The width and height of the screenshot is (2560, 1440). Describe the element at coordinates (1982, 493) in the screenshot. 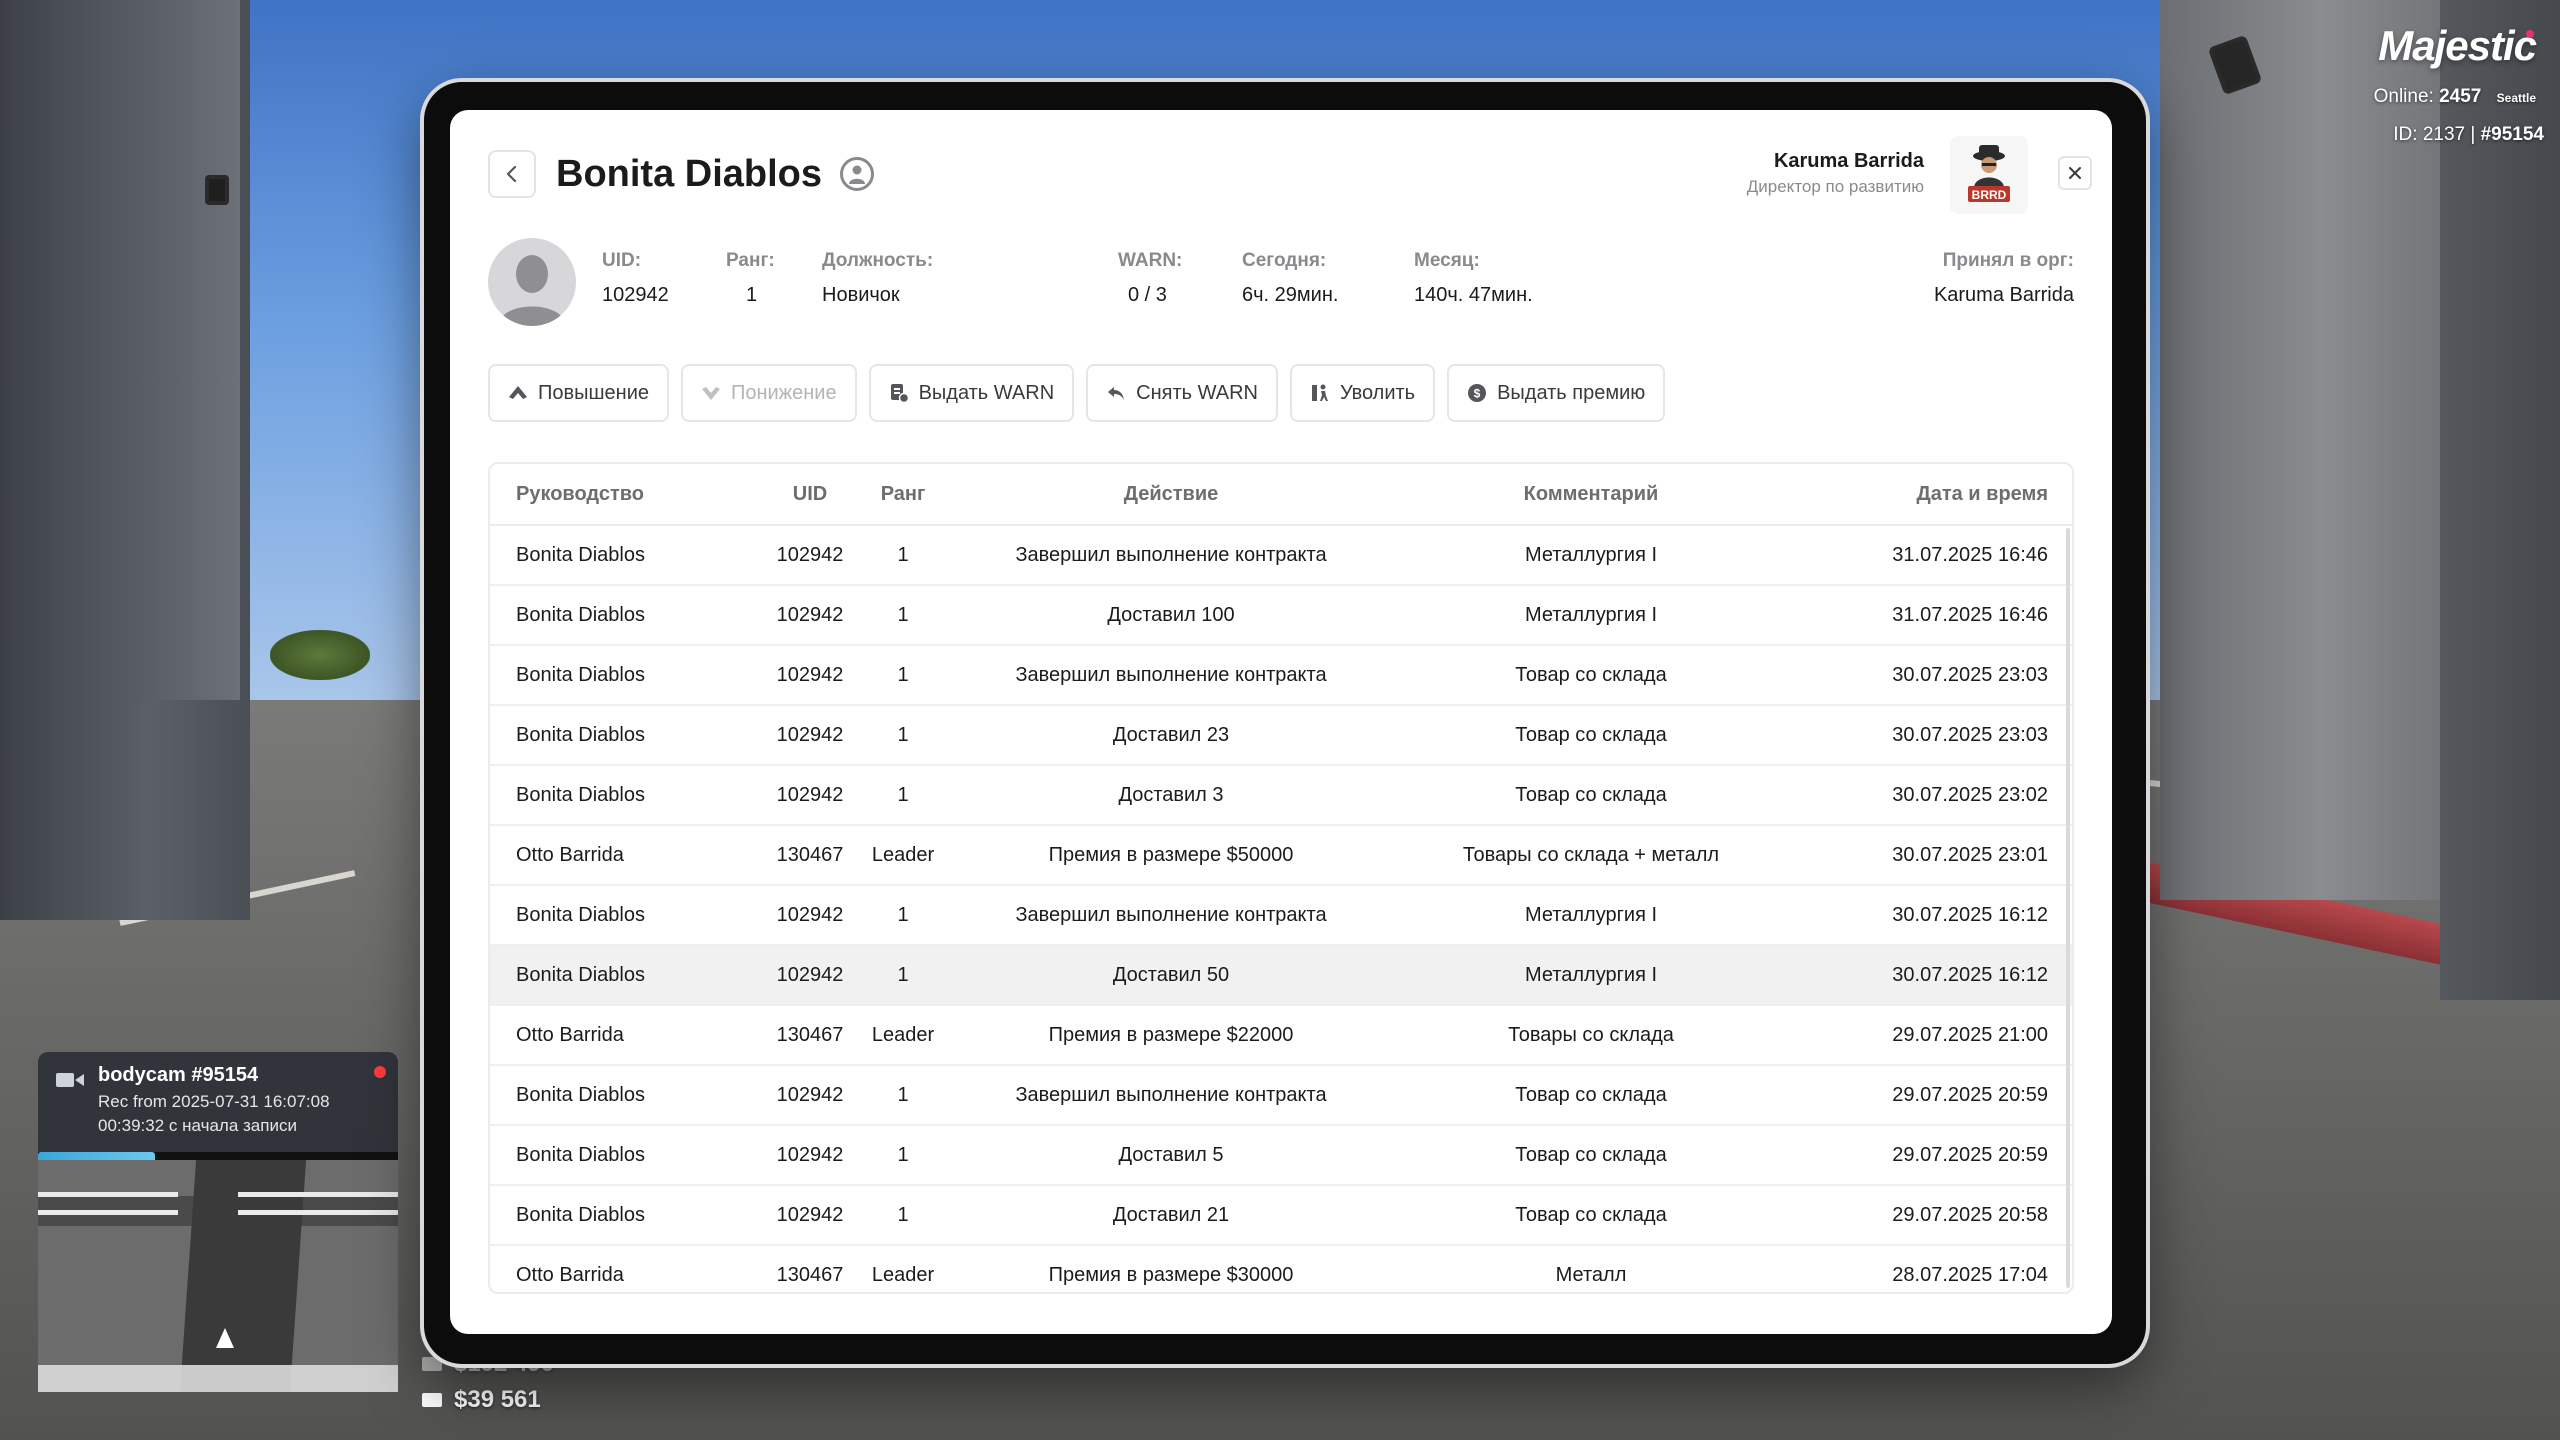

I see `column-header-datetime: Дата и время` at that location.